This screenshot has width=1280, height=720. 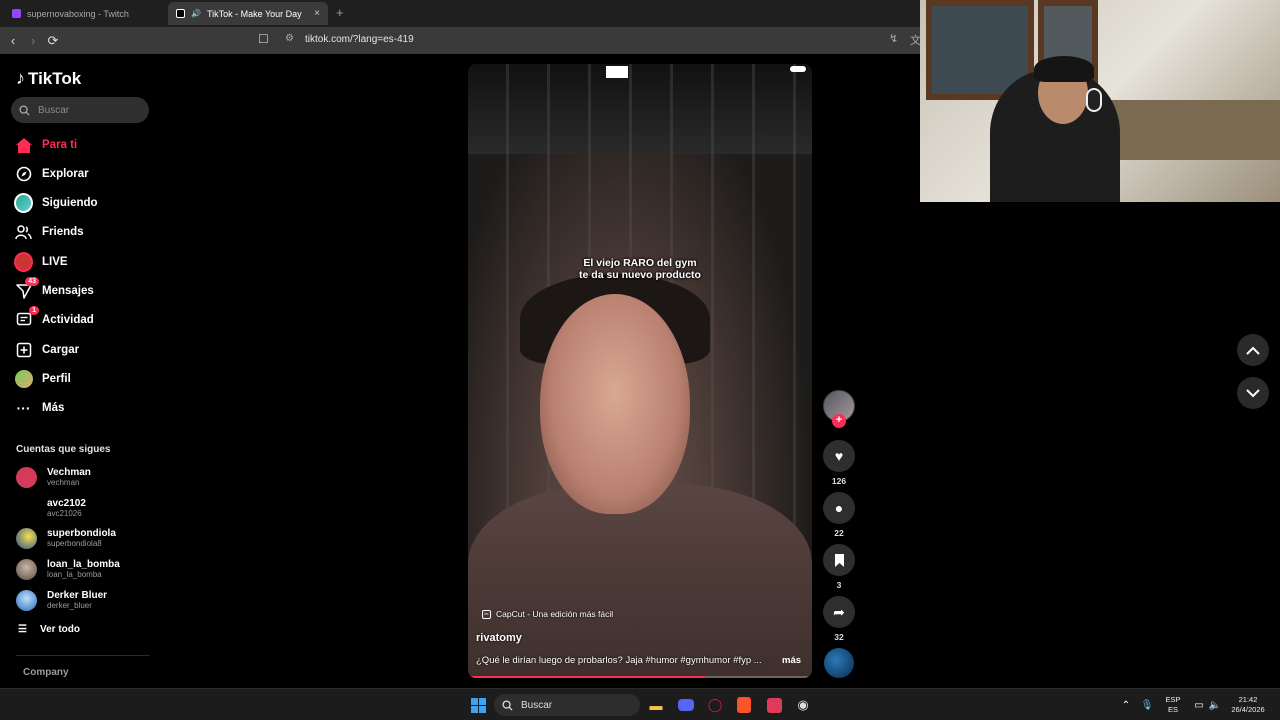 I want to click on search-placeholder: Buscar, so click(x=54, y=110).